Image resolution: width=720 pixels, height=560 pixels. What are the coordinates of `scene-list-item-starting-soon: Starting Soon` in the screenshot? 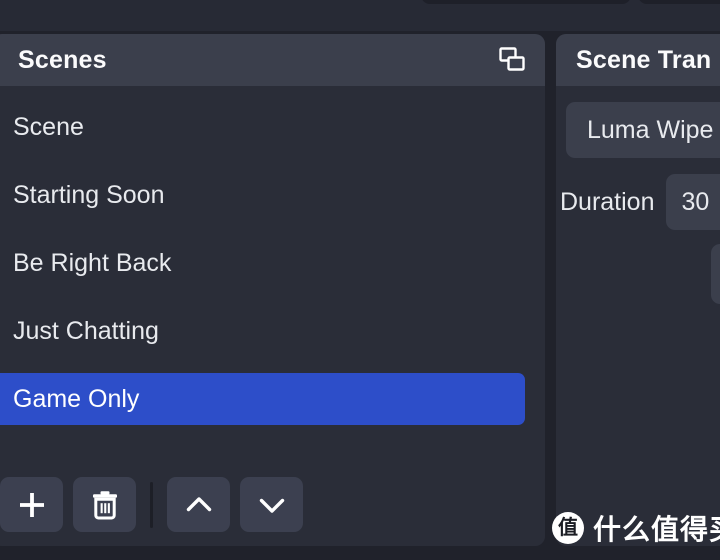 It's located at (262, 195).